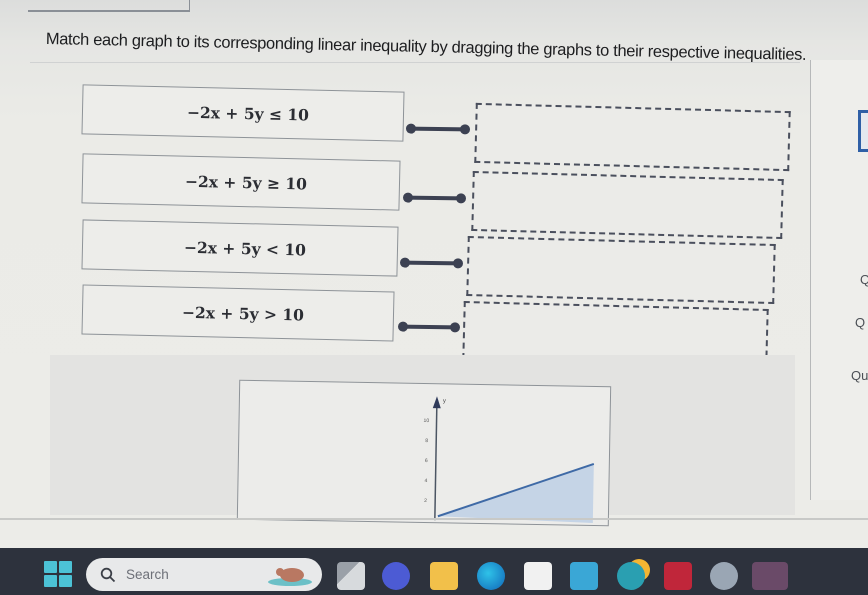 The width and height of the screenshot is (868, 595). What do you see at coordinates (425, 481) in the screenshot?
I see `y-tick-label: 4` at bounding box center [425, 481].